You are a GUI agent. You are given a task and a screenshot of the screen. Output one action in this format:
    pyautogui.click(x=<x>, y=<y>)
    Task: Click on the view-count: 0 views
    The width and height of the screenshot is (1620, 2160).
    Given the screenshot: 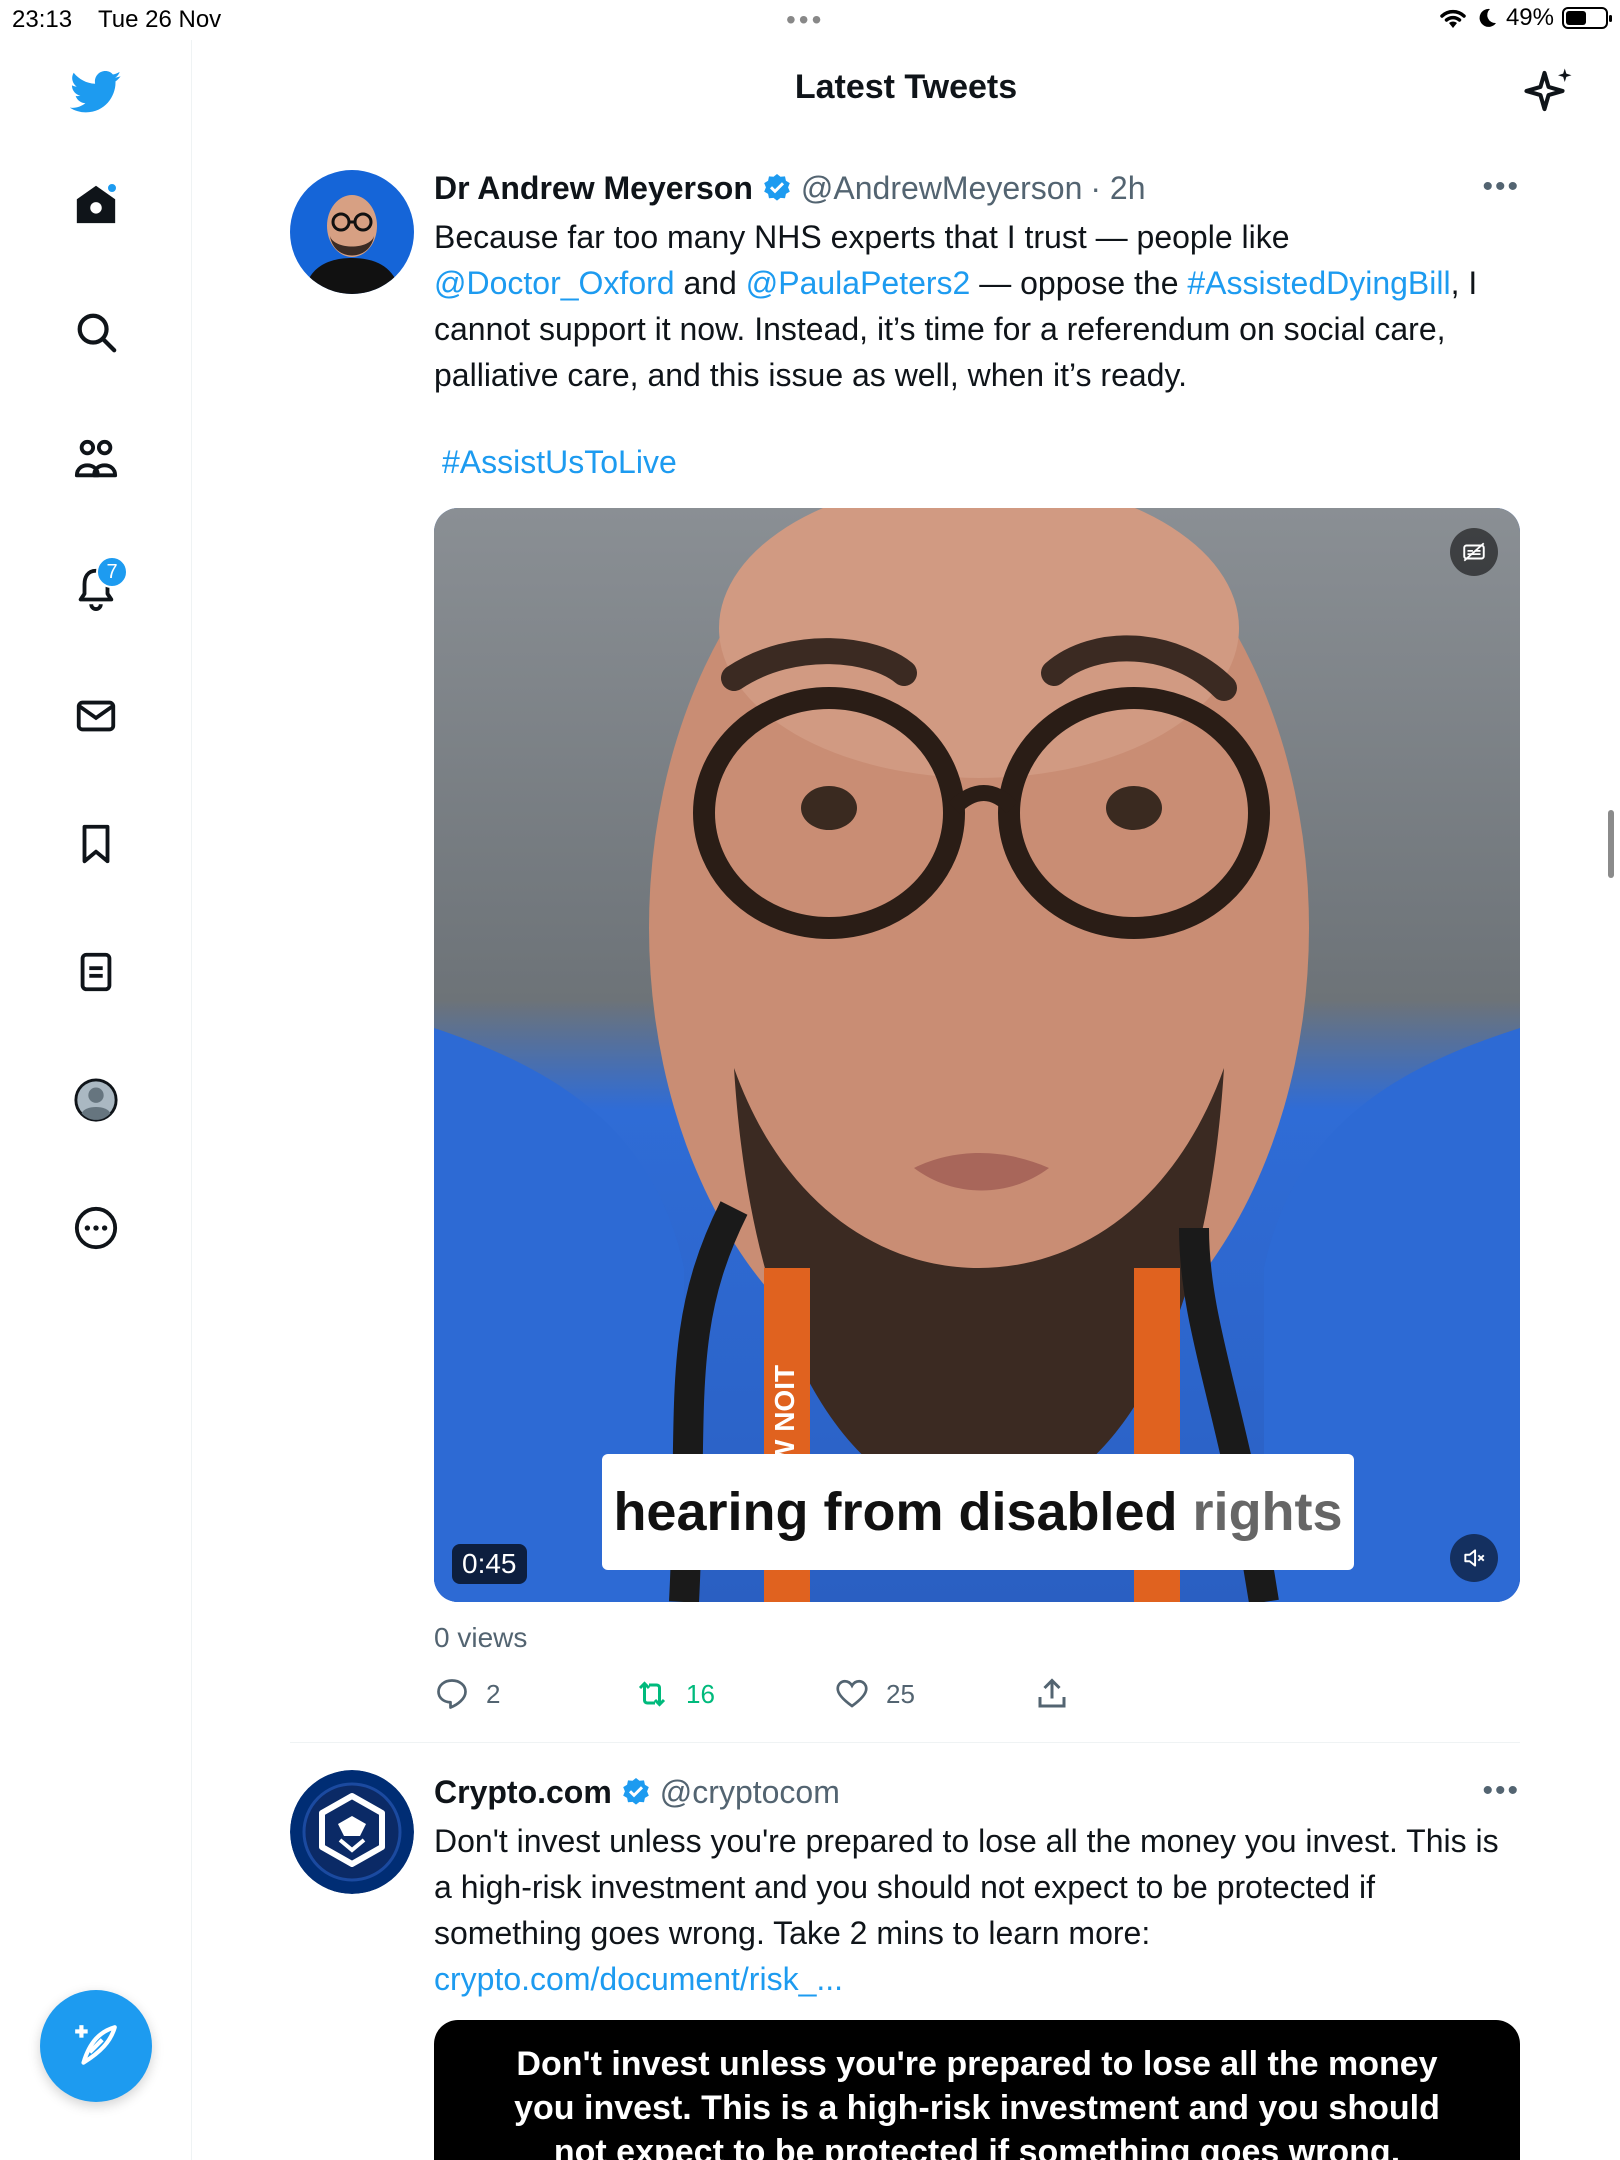 What is the action you would take?
    pyautogui.click(x=481, y=1637)
    